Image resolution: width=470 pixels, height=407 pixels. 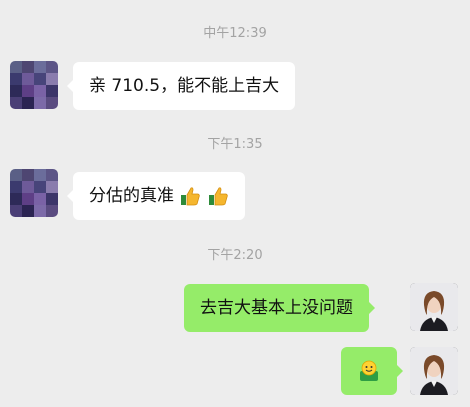 I want to click on message-bubble-outgoing: 去吉大基本上没问题, so click(x=279, y=308).